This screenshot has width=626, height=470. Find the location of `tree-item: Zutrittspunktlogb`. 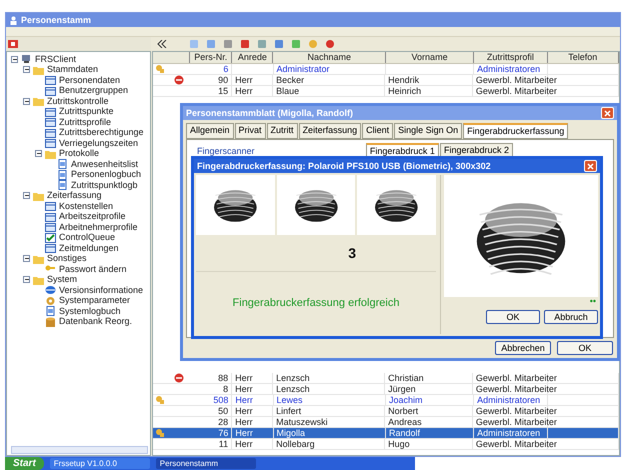

tree-item: Zutrittspunktlogb is located at coordinates (104, 185).